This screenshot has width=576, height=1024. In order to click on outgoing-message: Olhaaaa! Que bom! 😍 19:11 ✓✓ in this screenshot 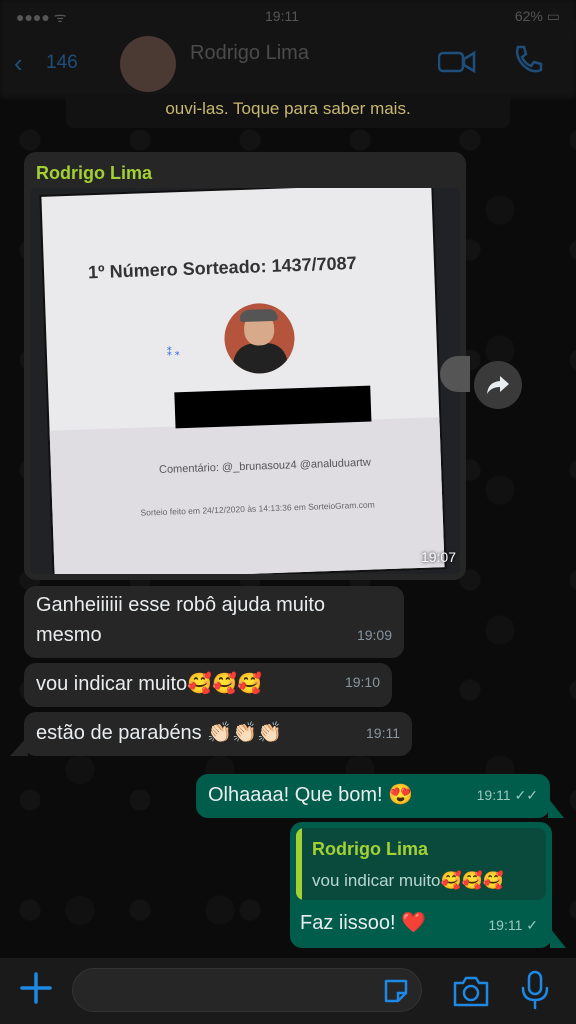, I will do `click(373, 796)`.